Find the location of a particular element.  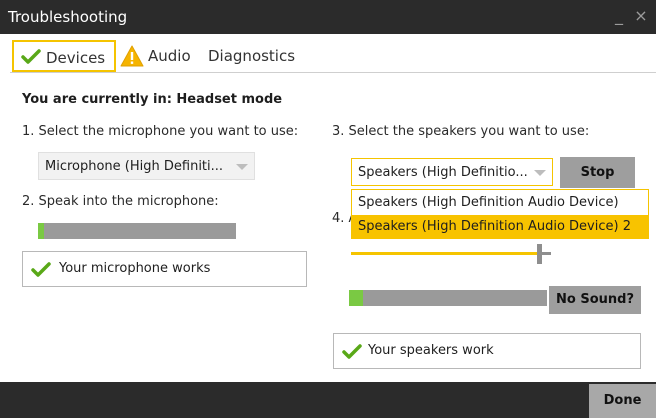

mic-level-fill is located at coordinates (41, 231).